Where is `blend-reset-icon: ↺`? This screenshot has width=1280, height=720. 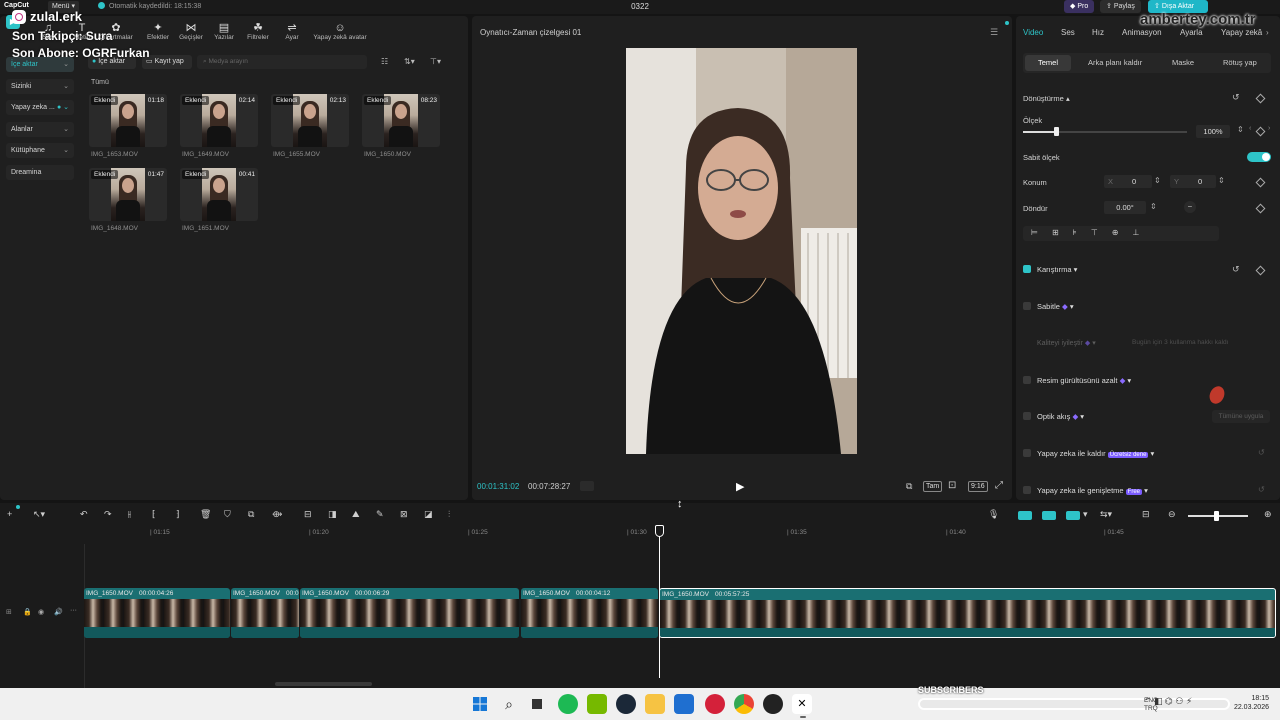
blend-reset-icon: ↺ is located at coordinates (1236, 269).